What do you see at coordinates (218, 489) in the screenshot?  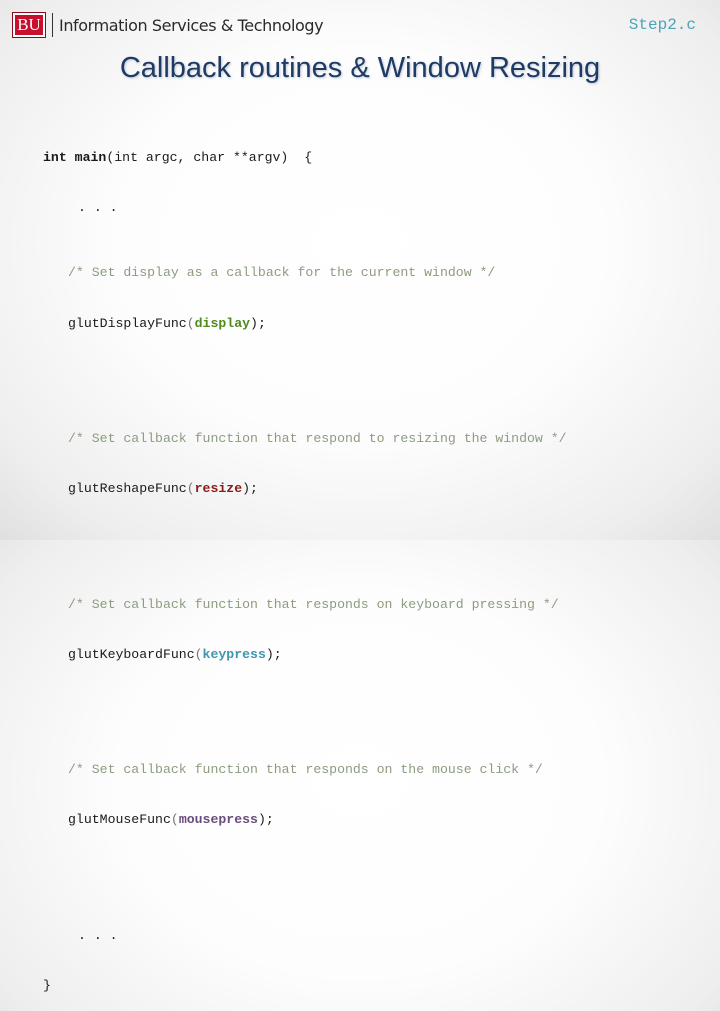 I see `code-arg-resize: resize` at bounding box center [218, 489].